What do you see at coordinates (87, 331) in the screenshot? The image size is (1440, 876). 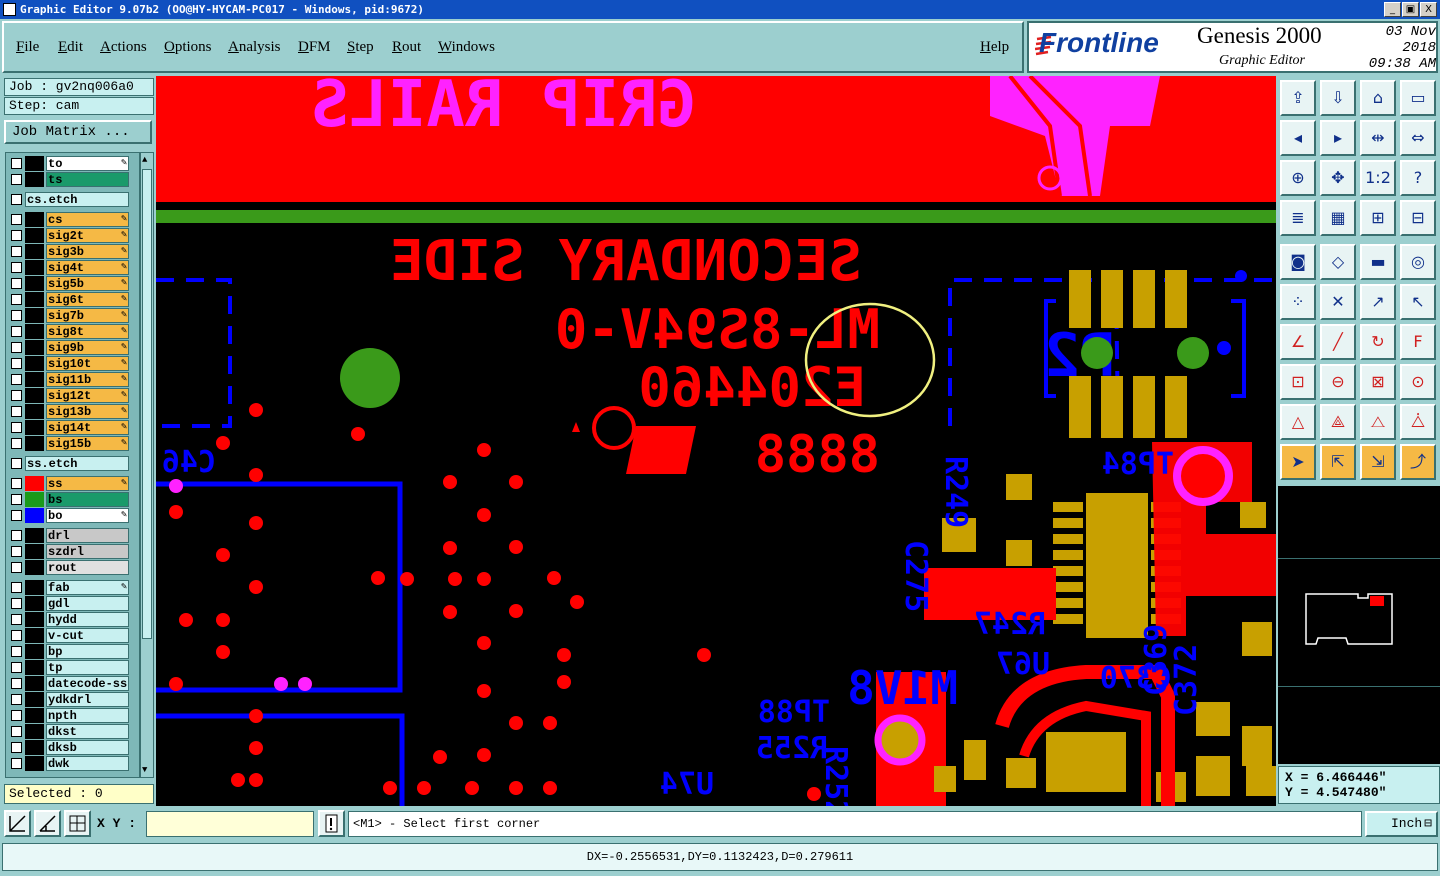 I see `layer-name: sig8t` at bounding box center [87, 331].